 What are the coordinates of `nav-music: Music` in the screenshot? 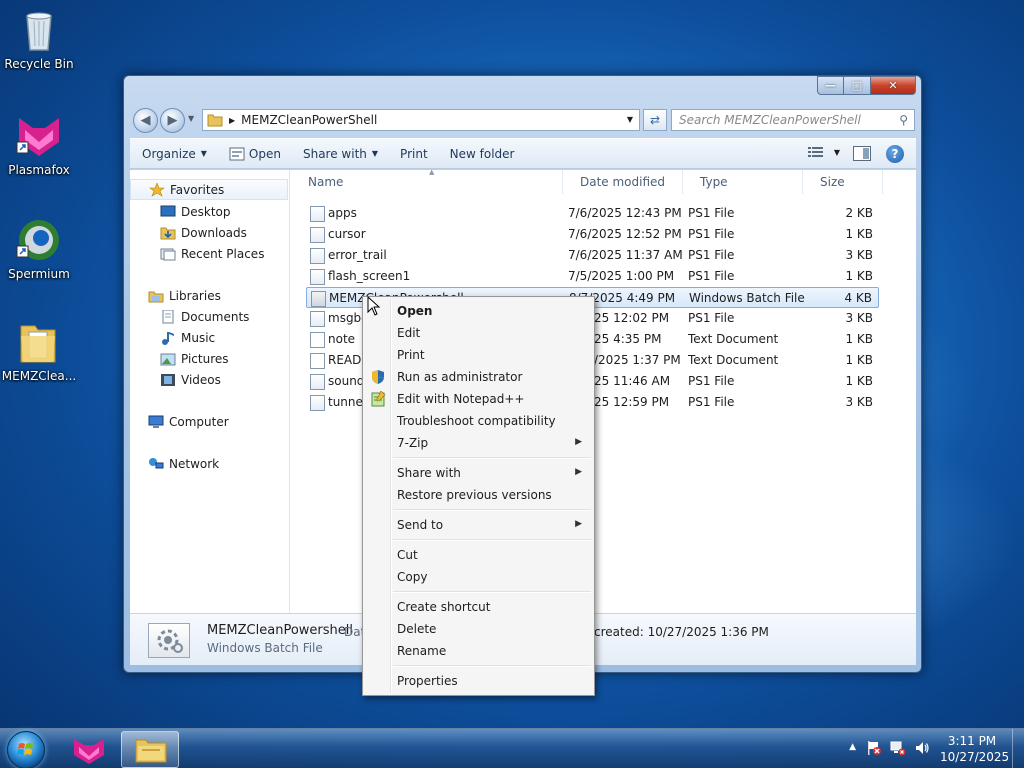 It's located at (209, 337).